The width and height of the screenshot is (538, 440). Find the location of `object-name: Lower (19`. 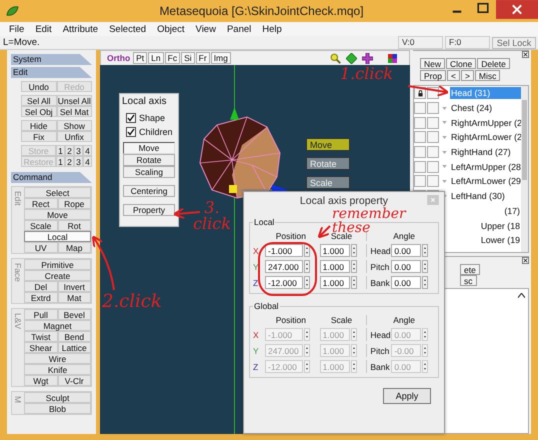

object-name: Lower (19 is located at coordinates (500, 240).